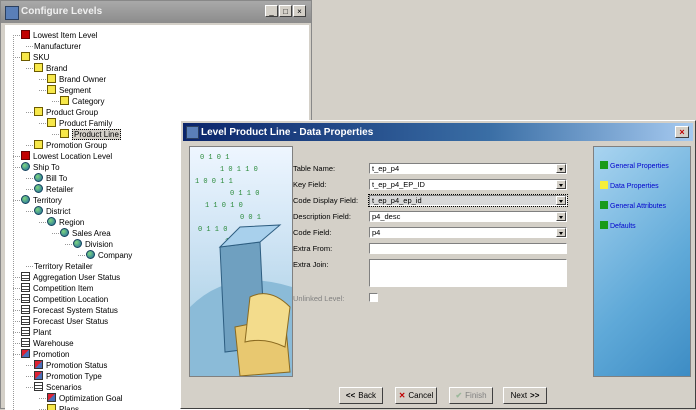  I want to click on next-button: Next >>, so click(525, 395).